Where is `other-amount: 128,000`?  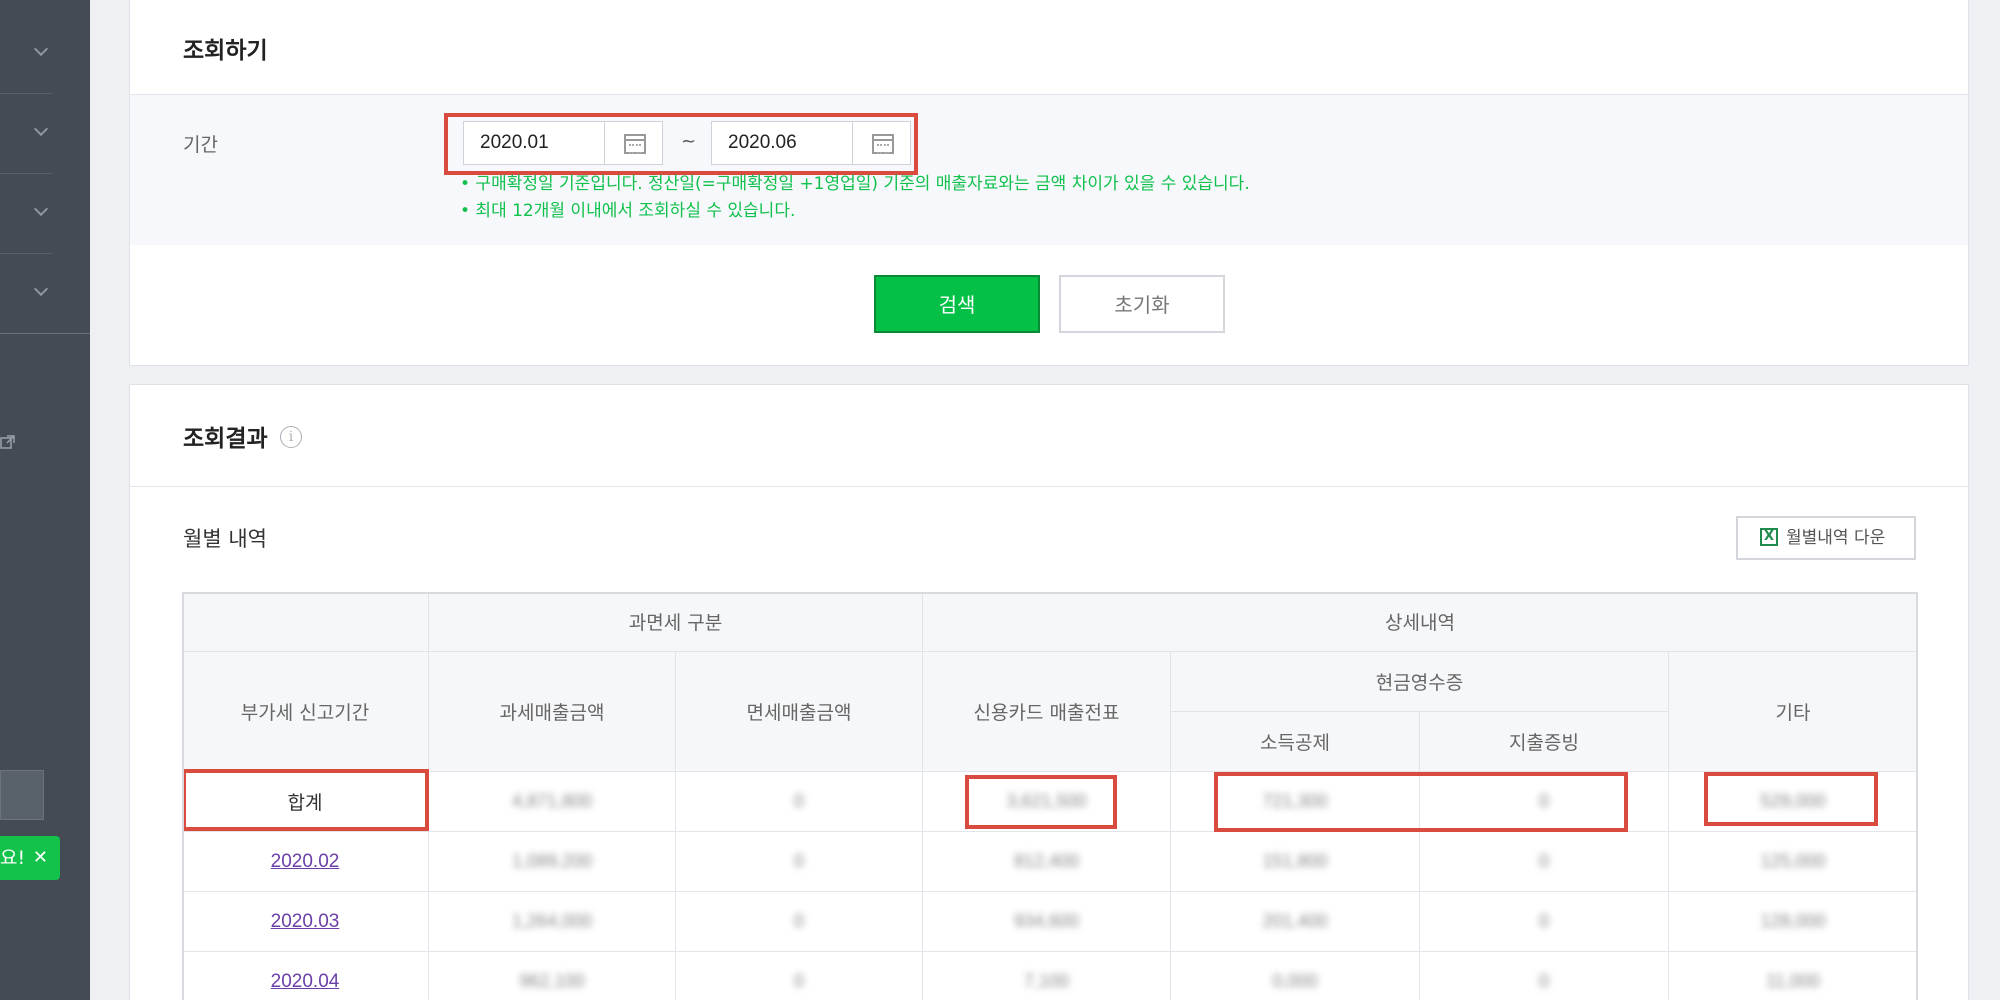 other-amount: 128,000 is located at coordinates (1793, 921).